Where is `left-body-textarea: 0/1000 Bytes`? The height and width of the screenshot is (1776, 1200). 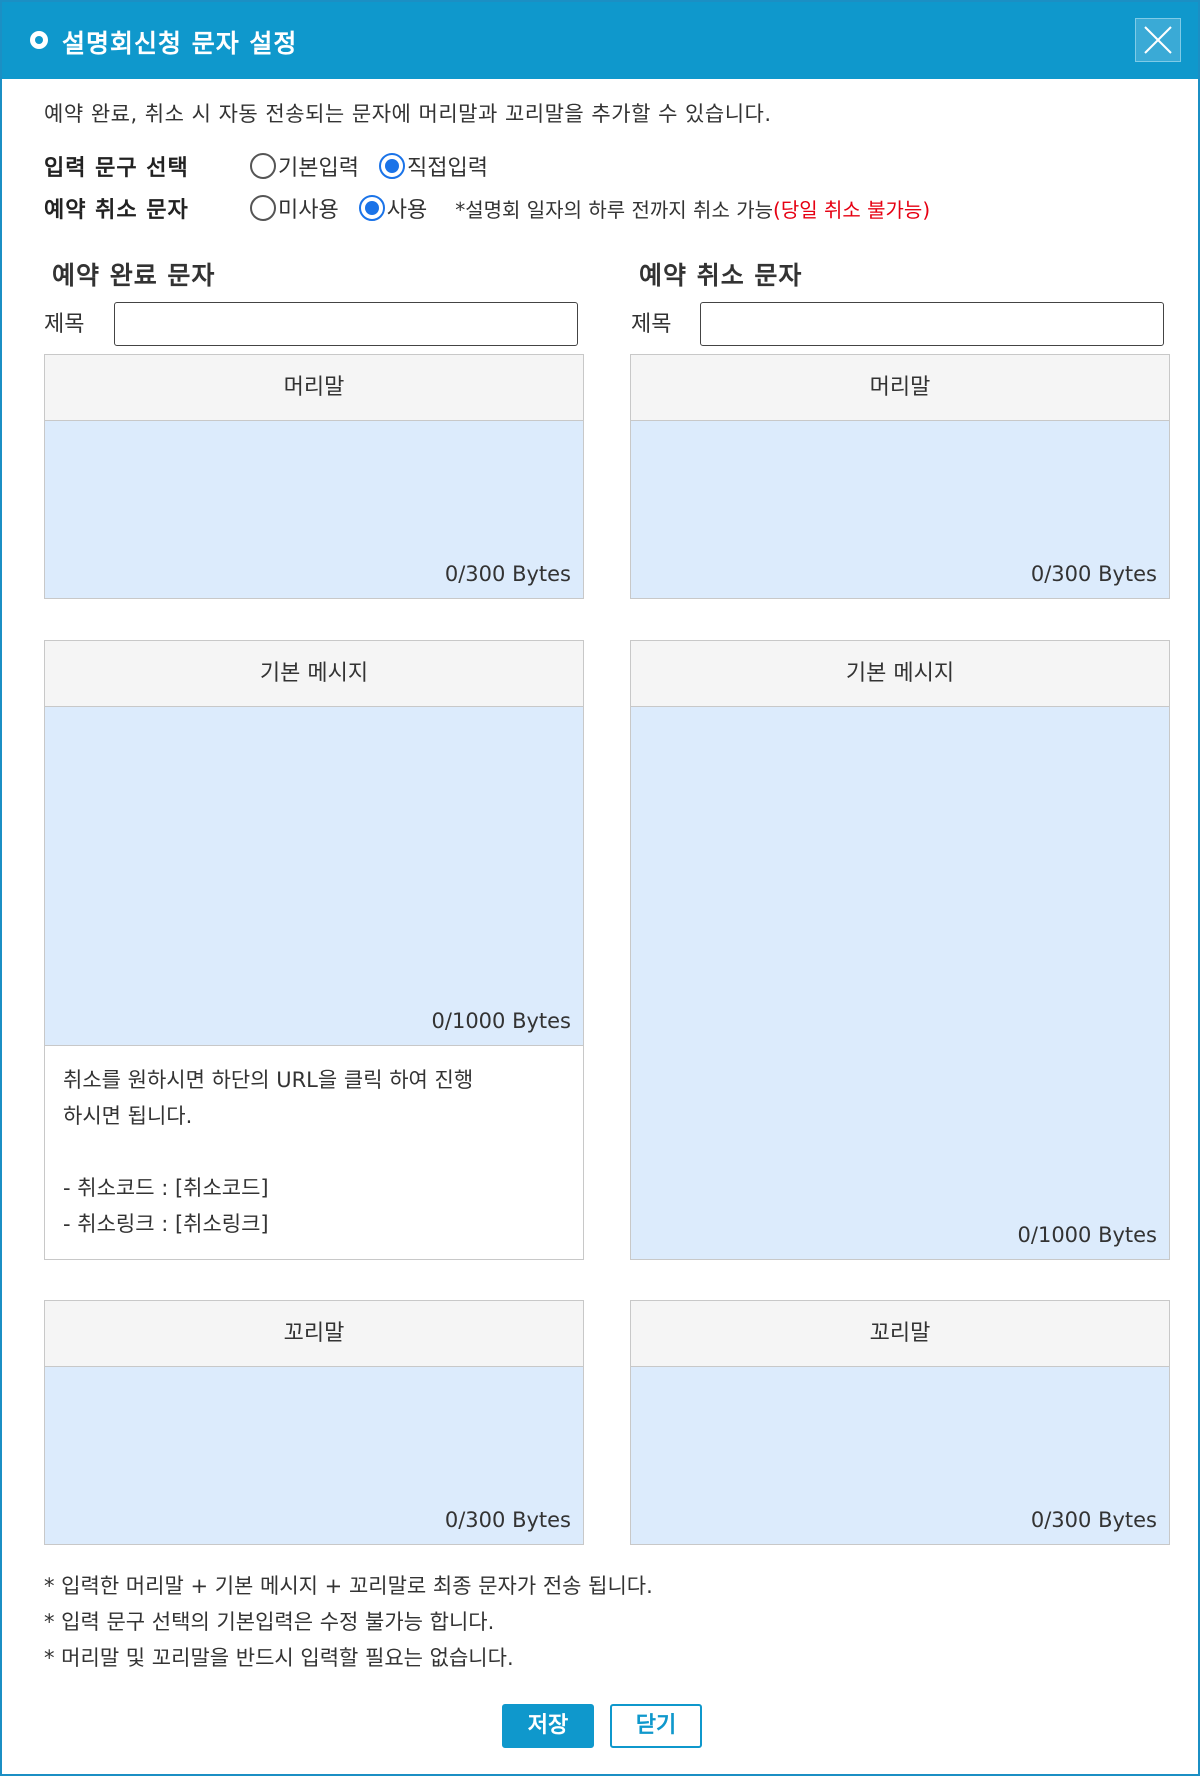
left-body-textarea: 0/1000 Bytes is located at coordinates (314, 876).